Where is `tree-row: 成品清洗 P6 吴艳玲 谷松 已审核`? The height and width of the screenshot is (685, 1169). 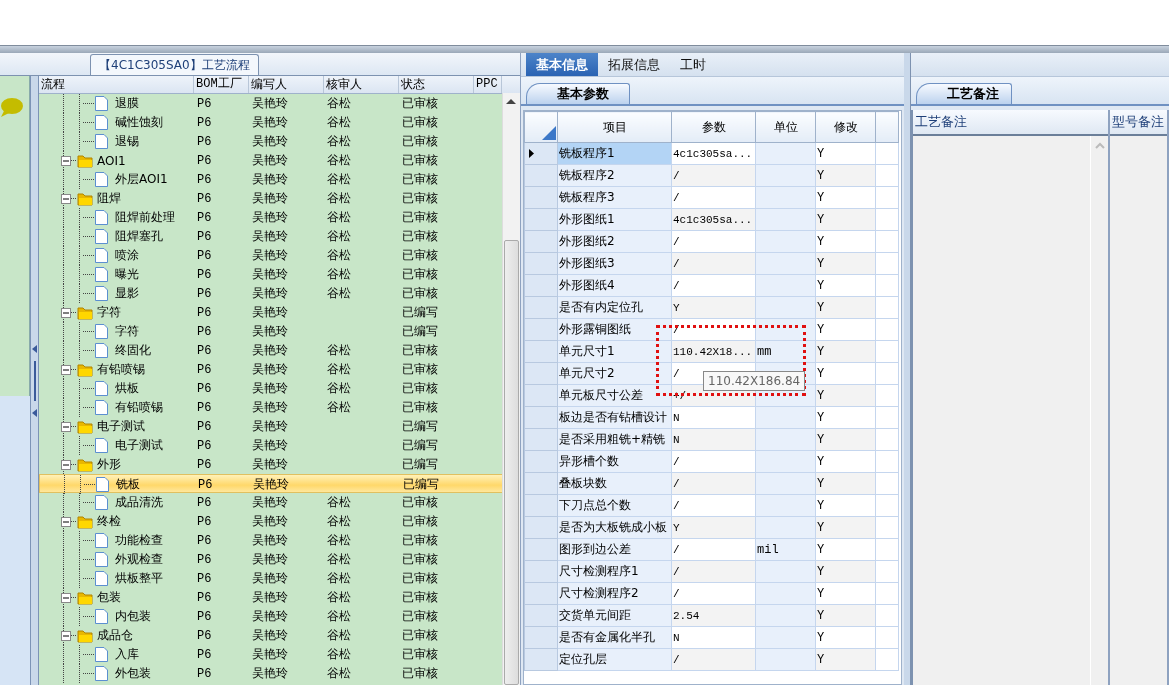 tree-row: 成品清洗 P6 吴艳玲 谷松 已审核 is located at coordinates (271, 502).